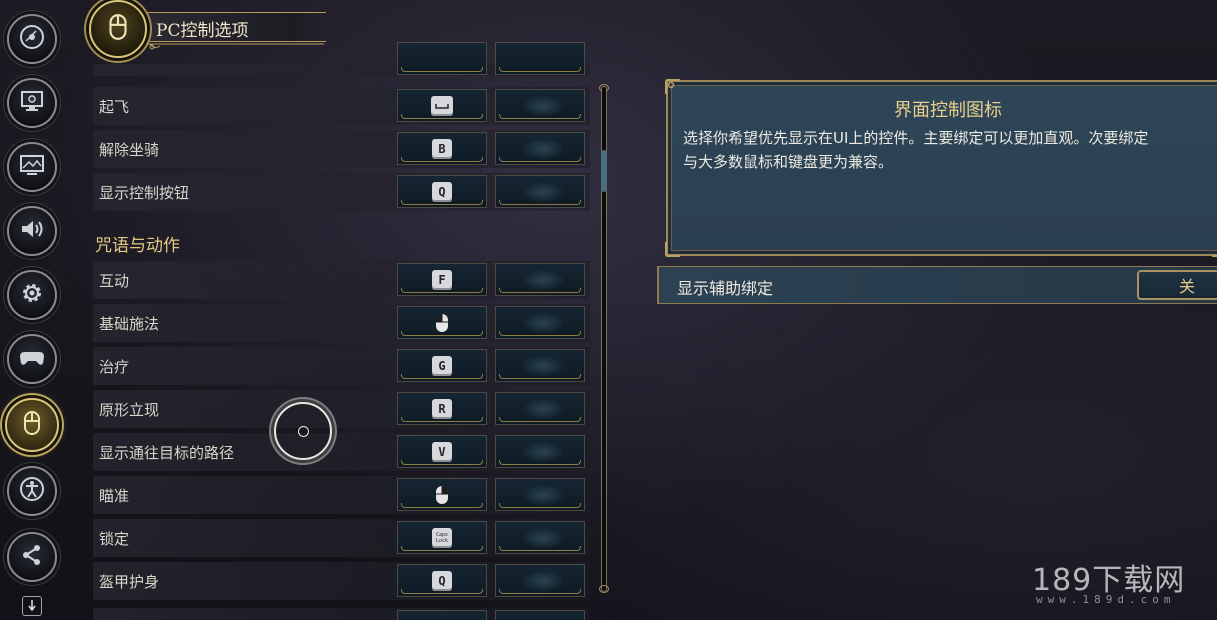 The width and height of the screenshot is (1217, 620). Describe the element at coordinates (129, 410) in the screenshot. I see `binding-label: 原形立现` at that location.